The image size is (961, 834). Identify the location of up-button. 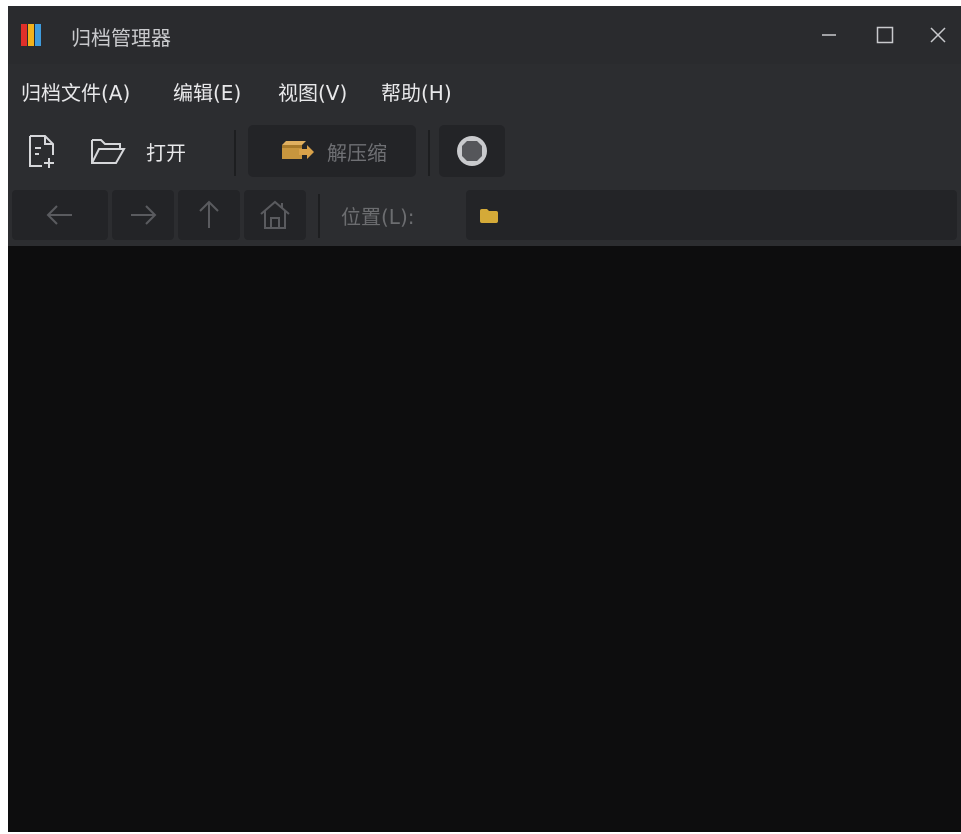
(209, 215).